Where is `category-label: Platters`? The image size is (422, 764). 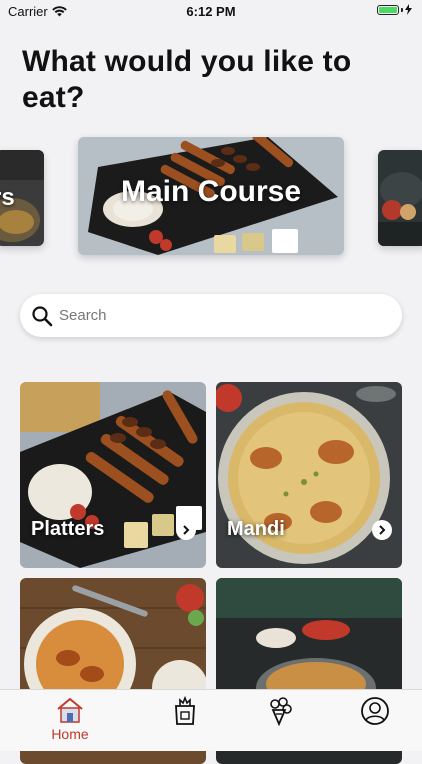 category-label: Platters is located at coordinates (68, 529).